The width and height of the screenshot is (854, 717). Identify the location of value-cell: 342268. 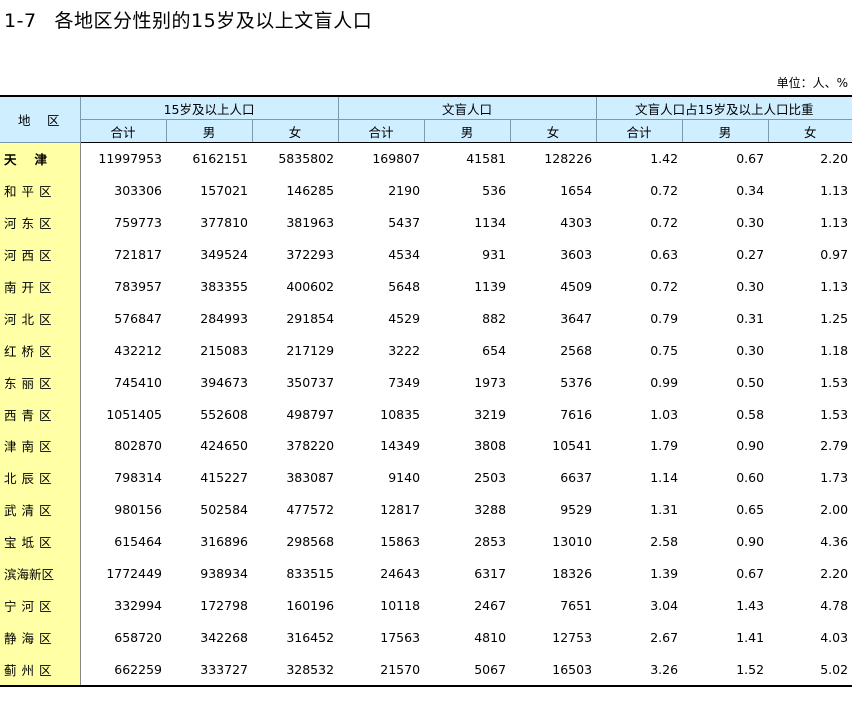
(224, 637).